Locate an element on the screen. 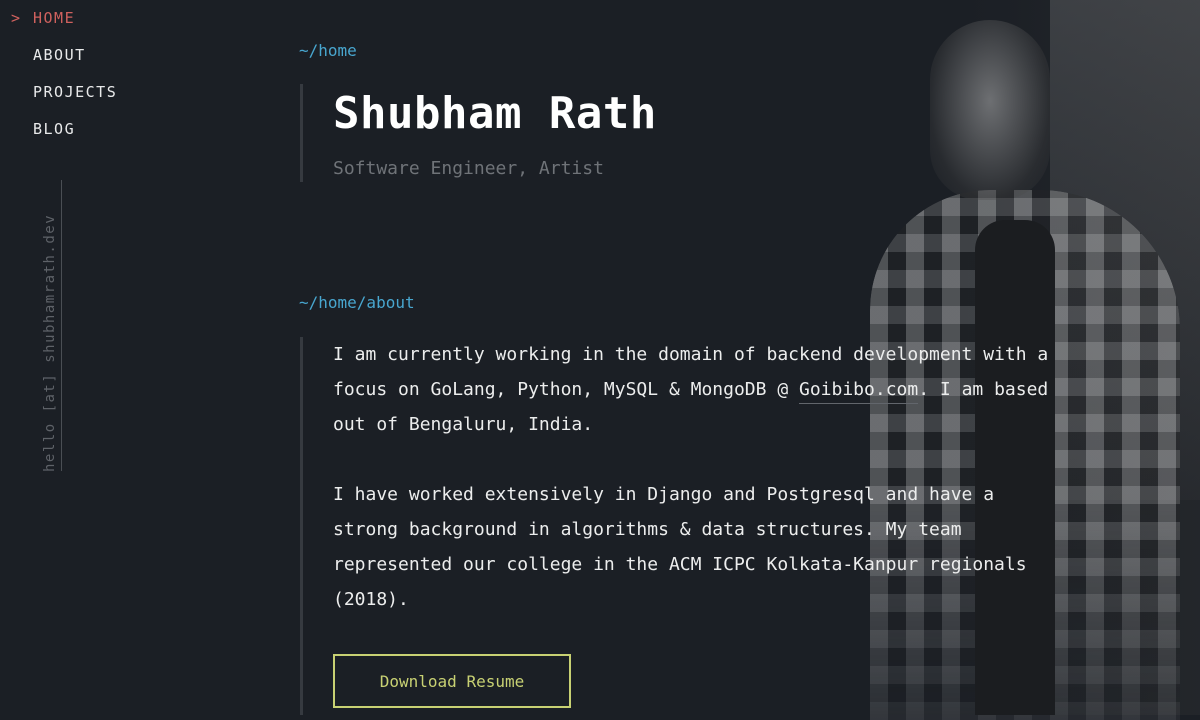 This screenshot has height=720, width=1200. about-path: ~/home/about is located at coordinates (357, 302).